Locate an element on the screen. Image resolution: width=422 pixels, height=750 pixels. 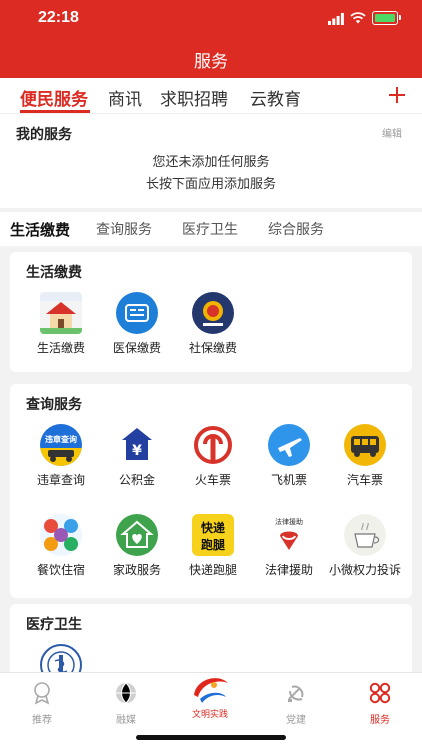
service-label: 法律援助 is located at coordinates (288, 570).